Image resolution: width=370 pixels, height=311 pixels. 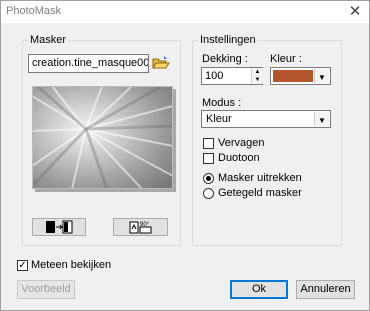 I want to click on kleur-label: Kleur :, so click(x=286, y=59).